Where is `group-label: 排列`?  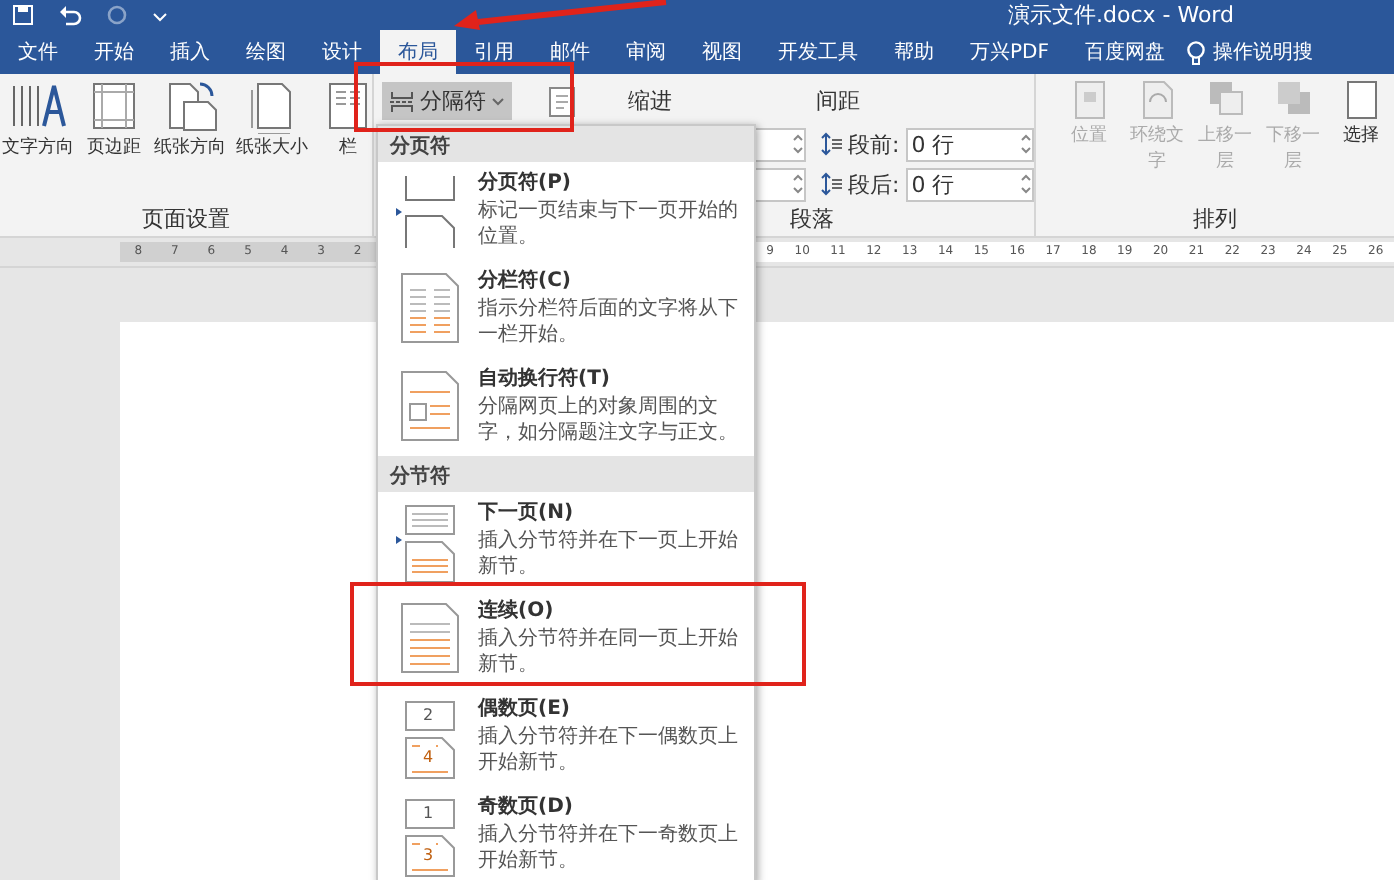 group-label: 排列 is located at coordinates (1215, 220).